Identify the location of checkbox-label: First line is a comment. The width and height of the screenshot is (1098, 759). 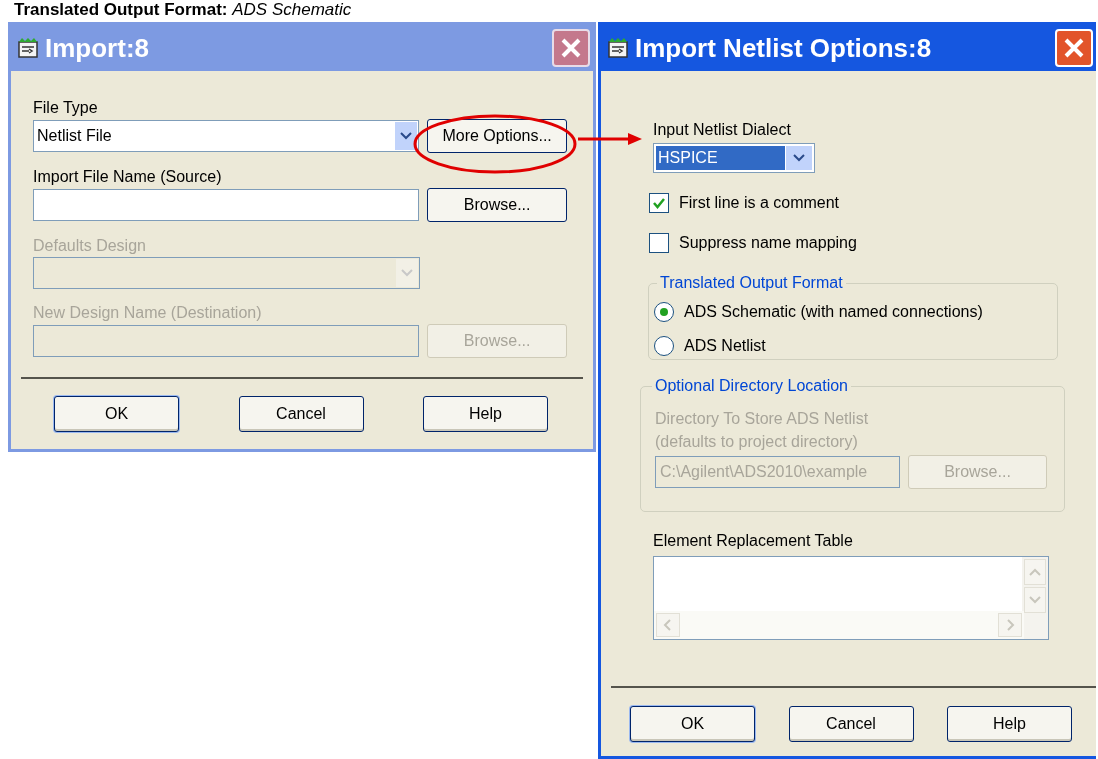
(759, 203).